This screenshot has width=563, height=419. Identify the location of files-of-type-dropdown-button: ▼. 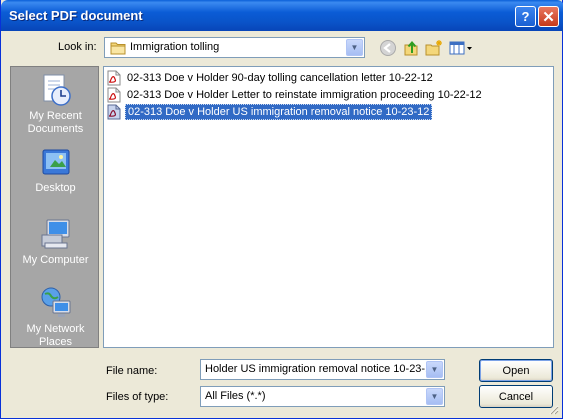
(434, 396).